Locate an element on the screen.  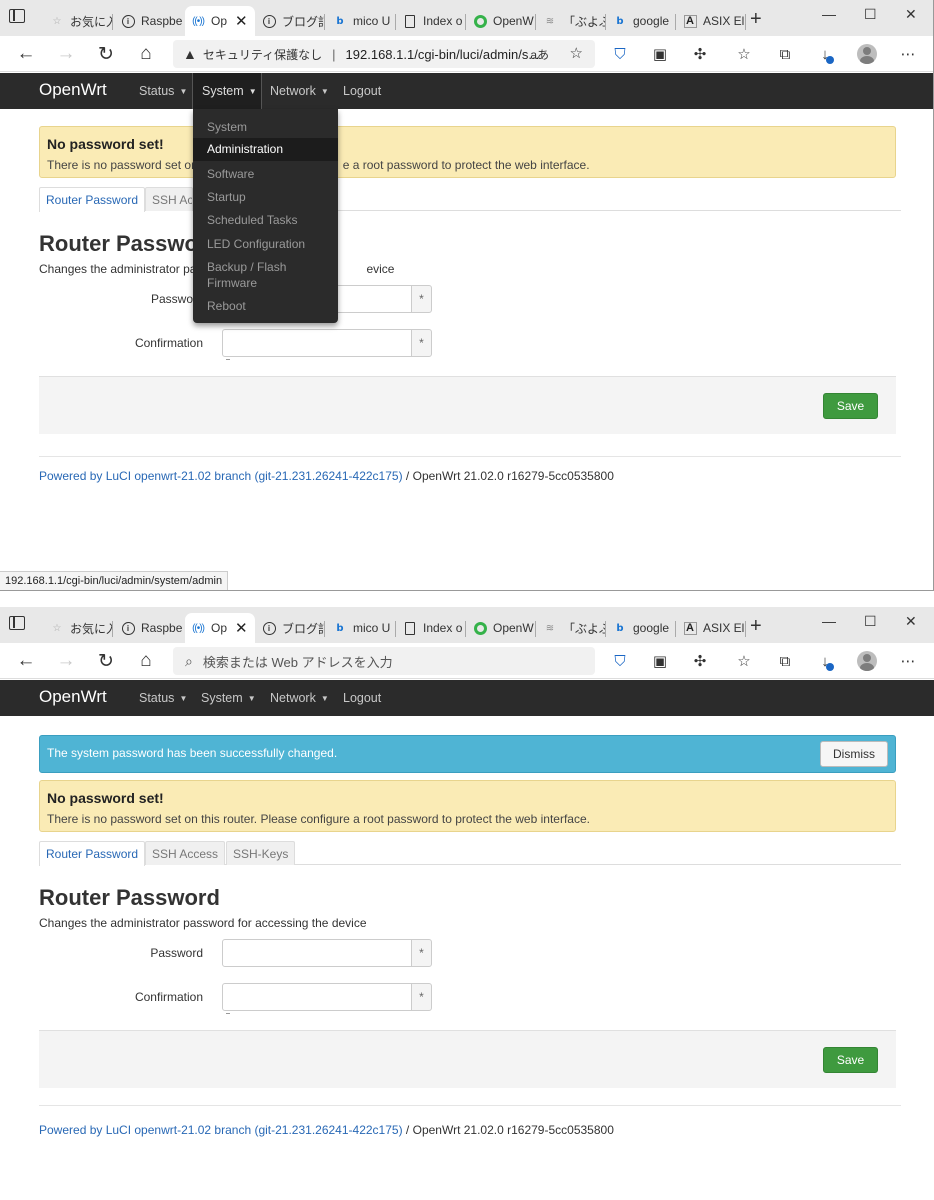
dismiss-button: Dismiss is located at coordinates (854, 754).